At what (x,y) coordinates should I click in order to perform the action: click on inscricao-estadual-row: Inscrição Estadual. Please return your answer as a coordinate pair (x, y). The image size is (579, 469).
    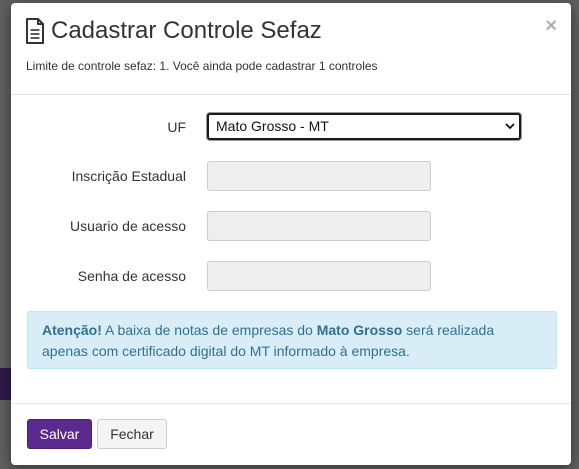
    Looking at the image, I should click on (291, 176).